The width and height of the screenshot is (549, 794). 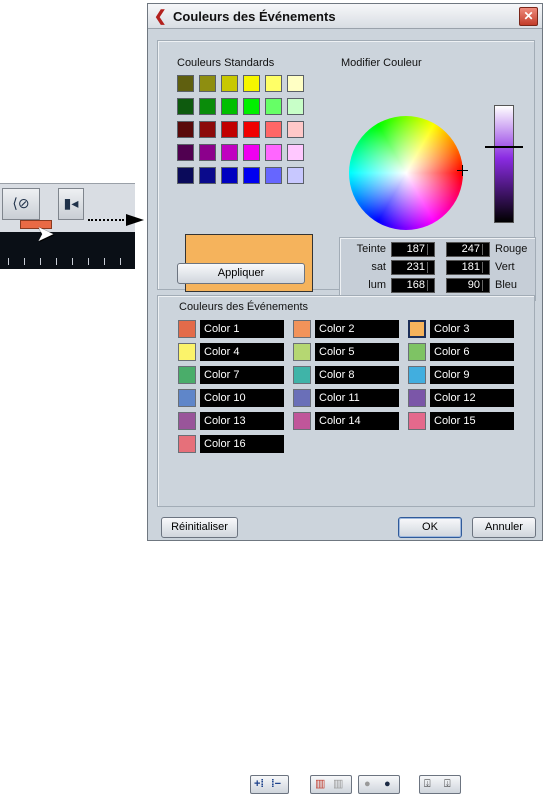 What do you see at coordinates (199, 527) in the screenshot?
I see `reset-button: Réinitialiser` at bounding box center [199, 527].